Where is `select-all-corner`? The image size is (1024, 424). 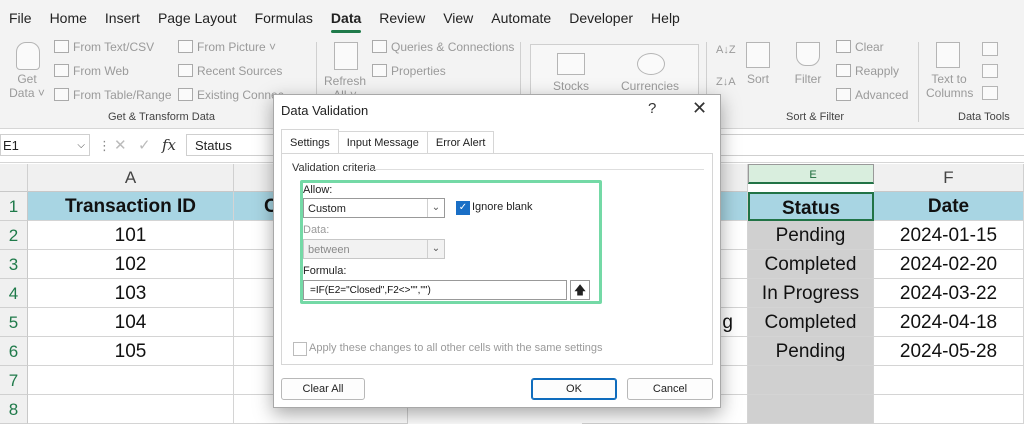
select-all-corner is located at coordinates (14, 178).